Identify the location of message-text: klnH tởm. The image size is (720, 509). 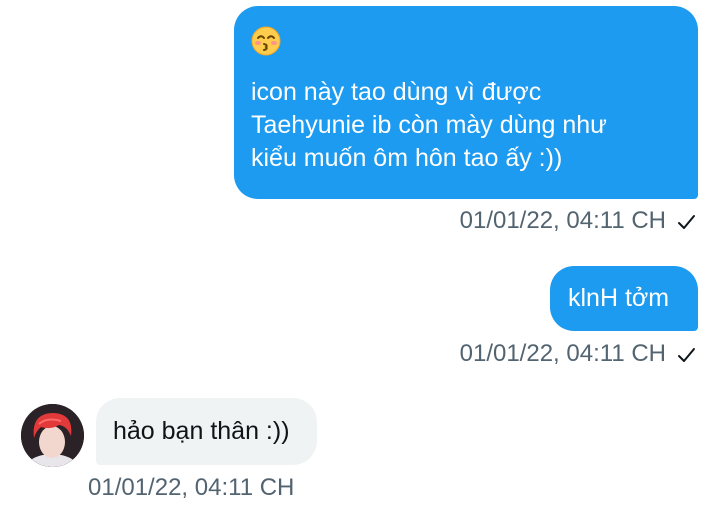
(619, 298).